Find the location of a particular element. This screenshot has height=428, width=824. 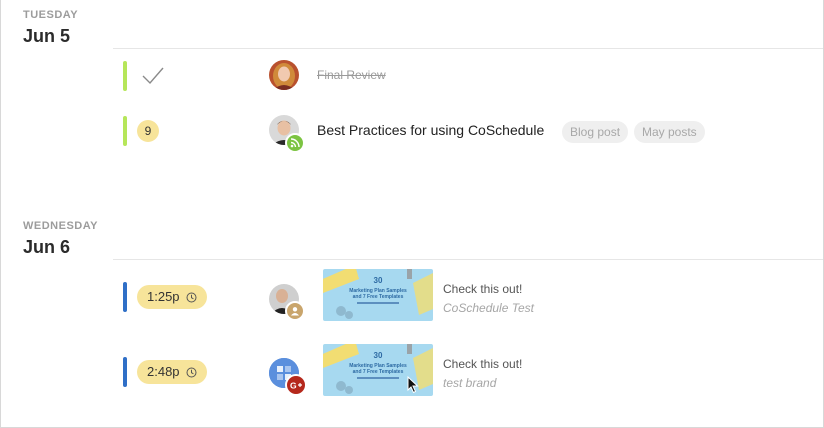

time-badge: 1:25p is located at coordinates (172, 297).